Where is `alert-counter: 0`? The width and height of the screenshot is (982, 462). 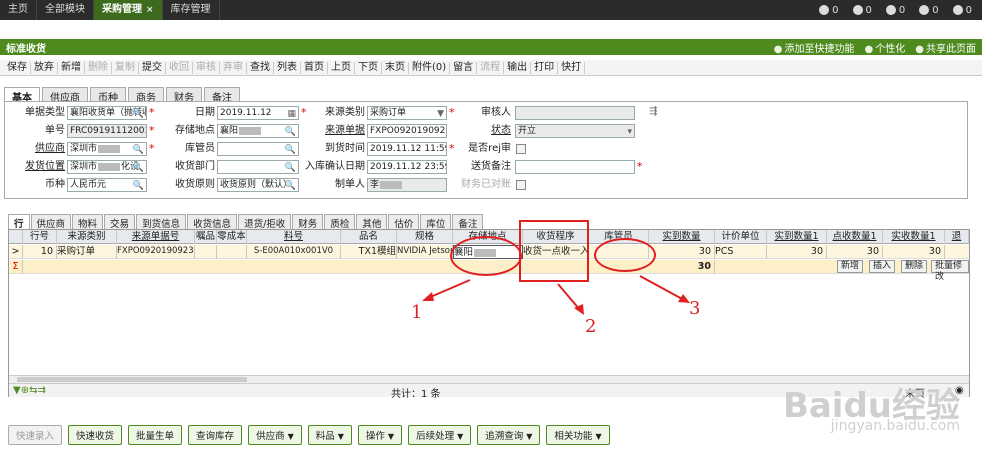 alert-counter: 0 is located at coordinates (862, 10).